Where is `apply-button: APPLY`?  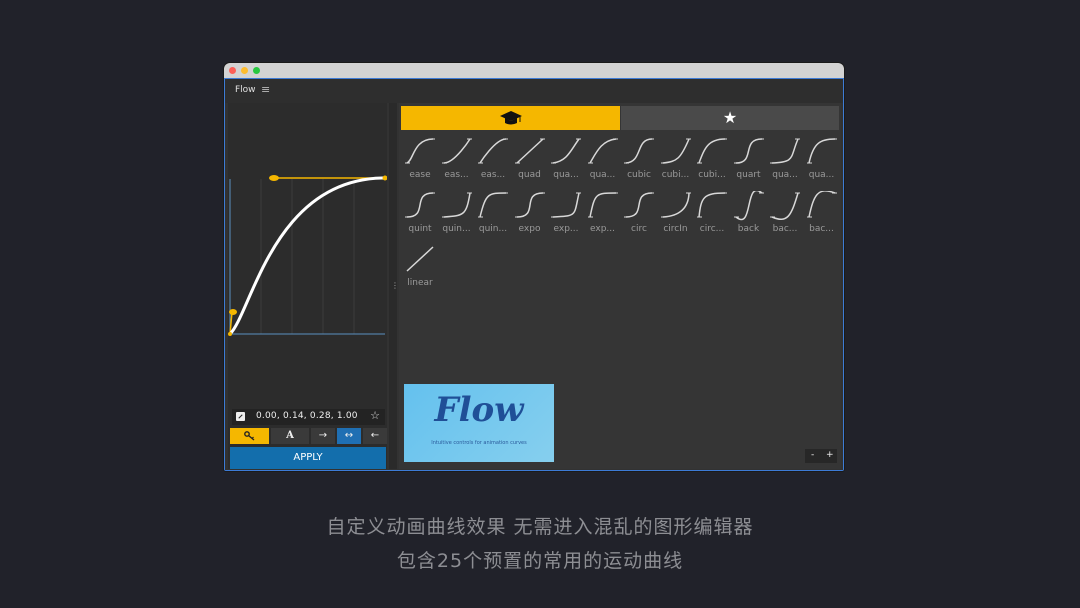 apply-button: APPLY is located at coordinates (308, 458).